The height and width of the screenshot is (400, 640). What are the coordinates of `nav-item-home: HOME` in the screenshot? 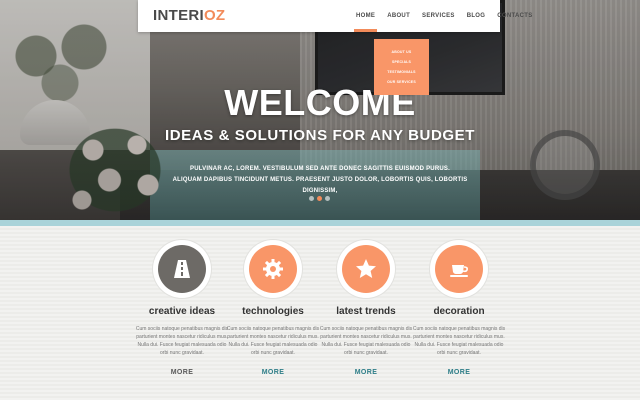 It's located at (365, 16).